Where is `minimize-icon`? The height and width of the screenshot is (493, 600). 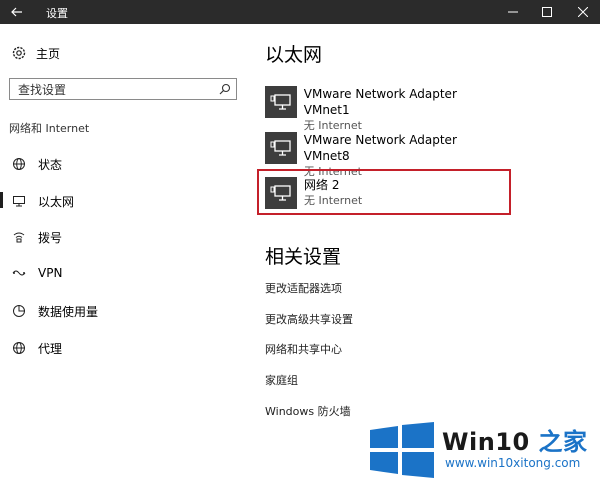 minimize-icon is located at coordinates (513, 12).